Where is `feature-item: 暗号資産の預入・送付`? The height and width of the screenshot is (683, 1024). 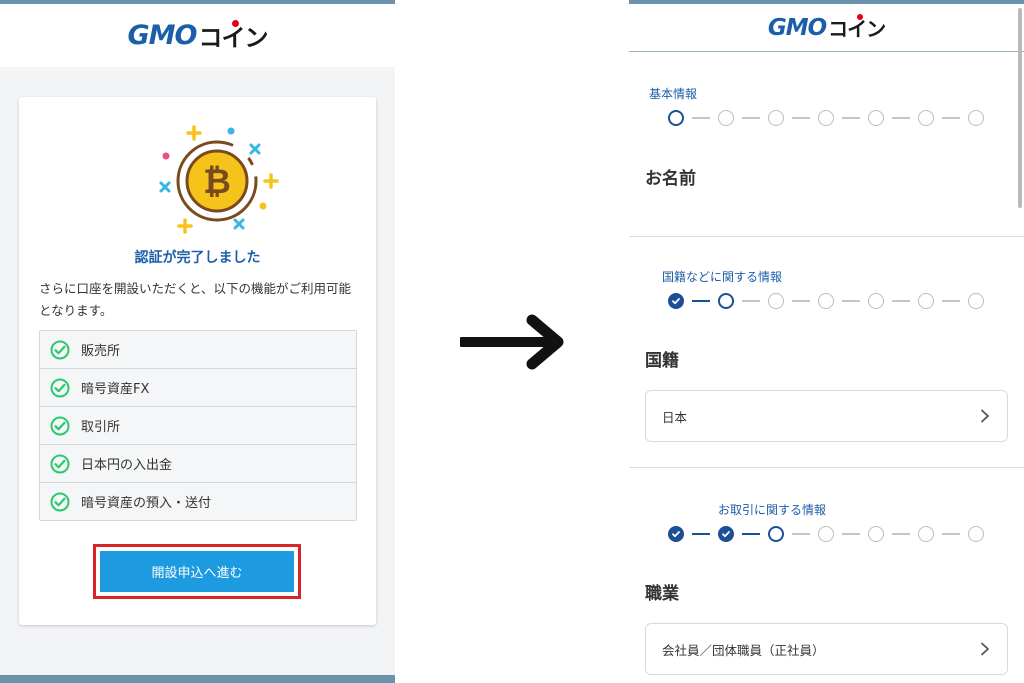 feature-item: 暗号資産の預入・送付 is located at coordinates (198, 501).